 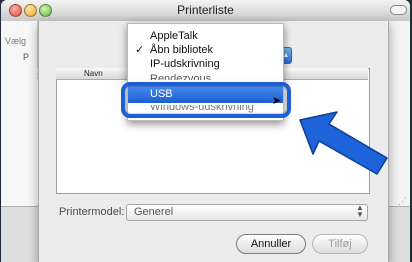 What do you see at coordinates (174, 36) in the screenshot?
I see `menu-item-label: AppleTalk` at bounding box center [174, 36].